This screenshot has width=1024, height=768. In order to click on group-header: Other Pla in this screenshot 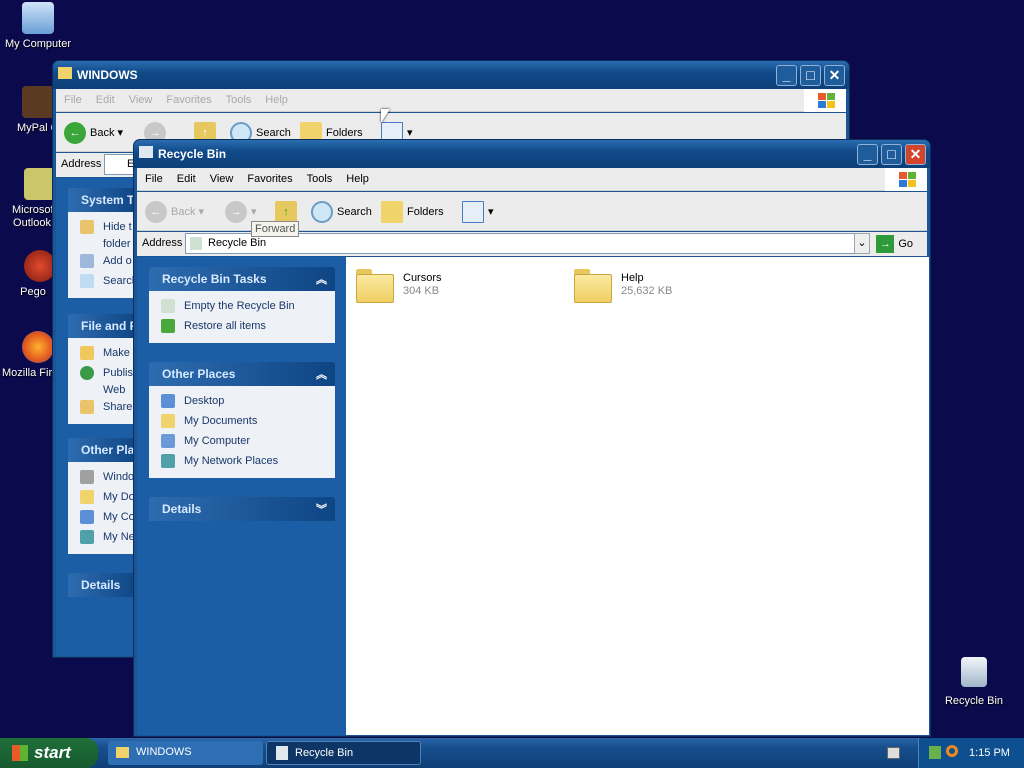, I will do `click(103, 450)`.